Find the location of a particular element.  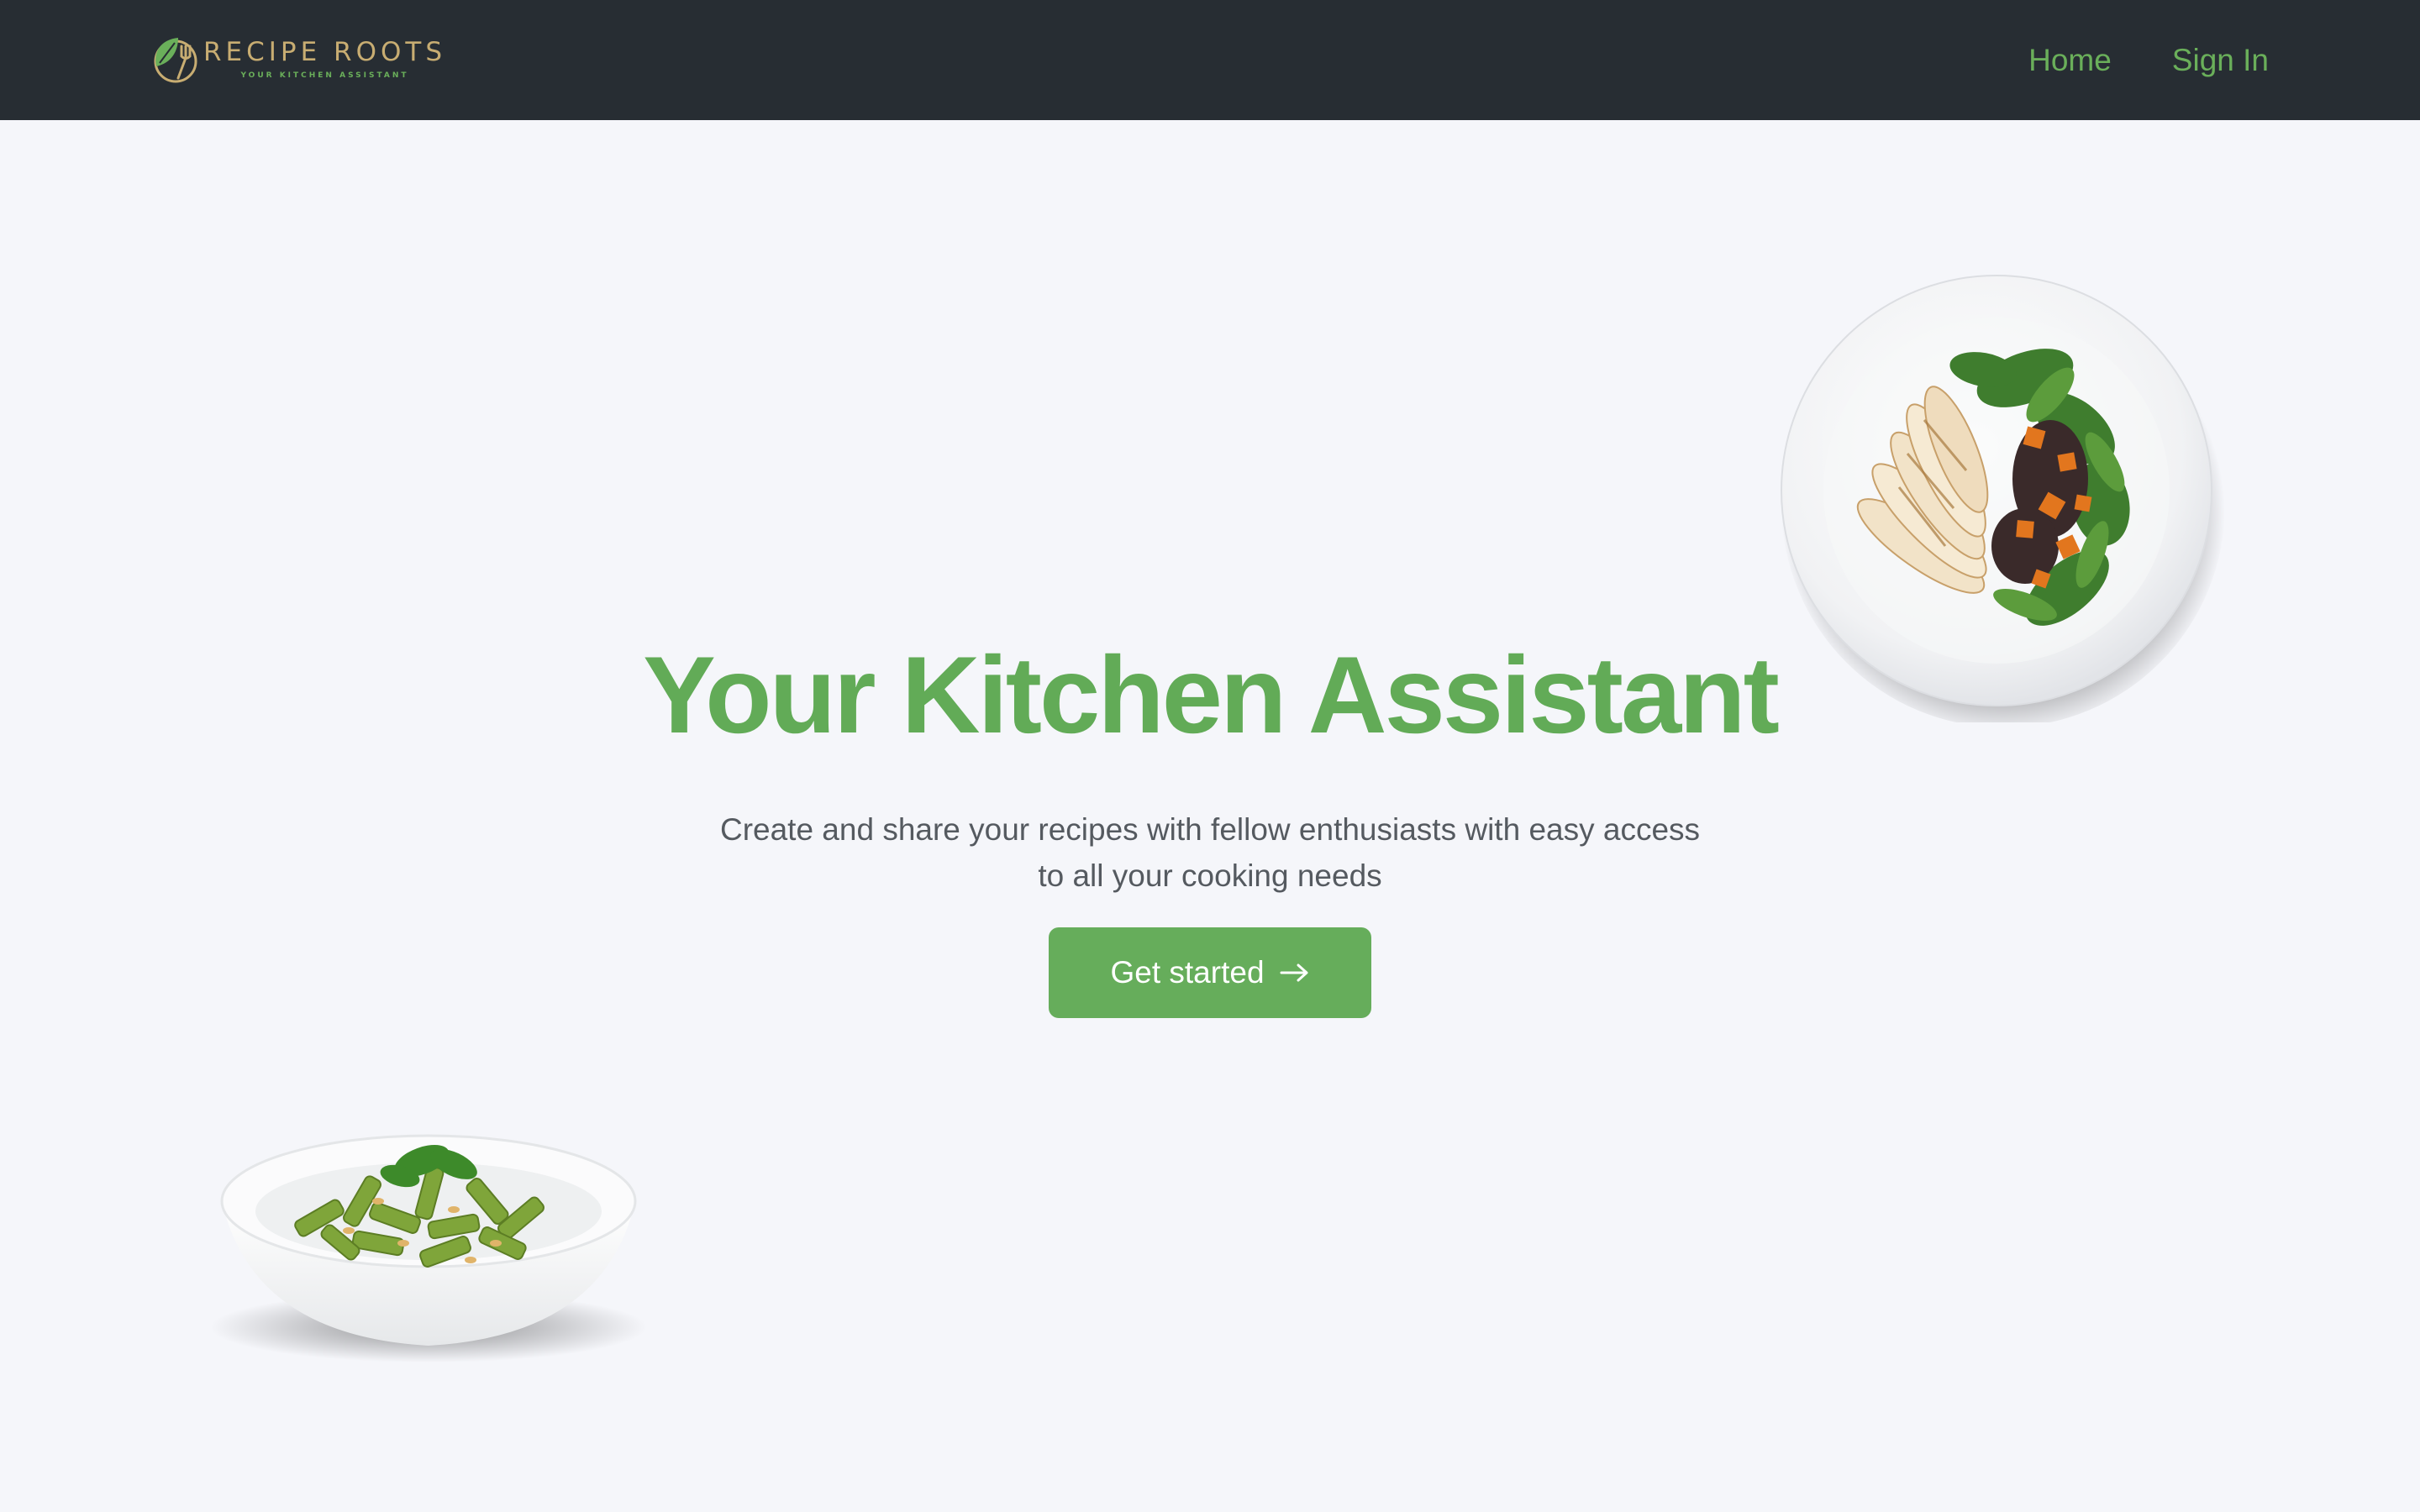

main-nav: Home Sign In is located at coordinates (2118, 60).